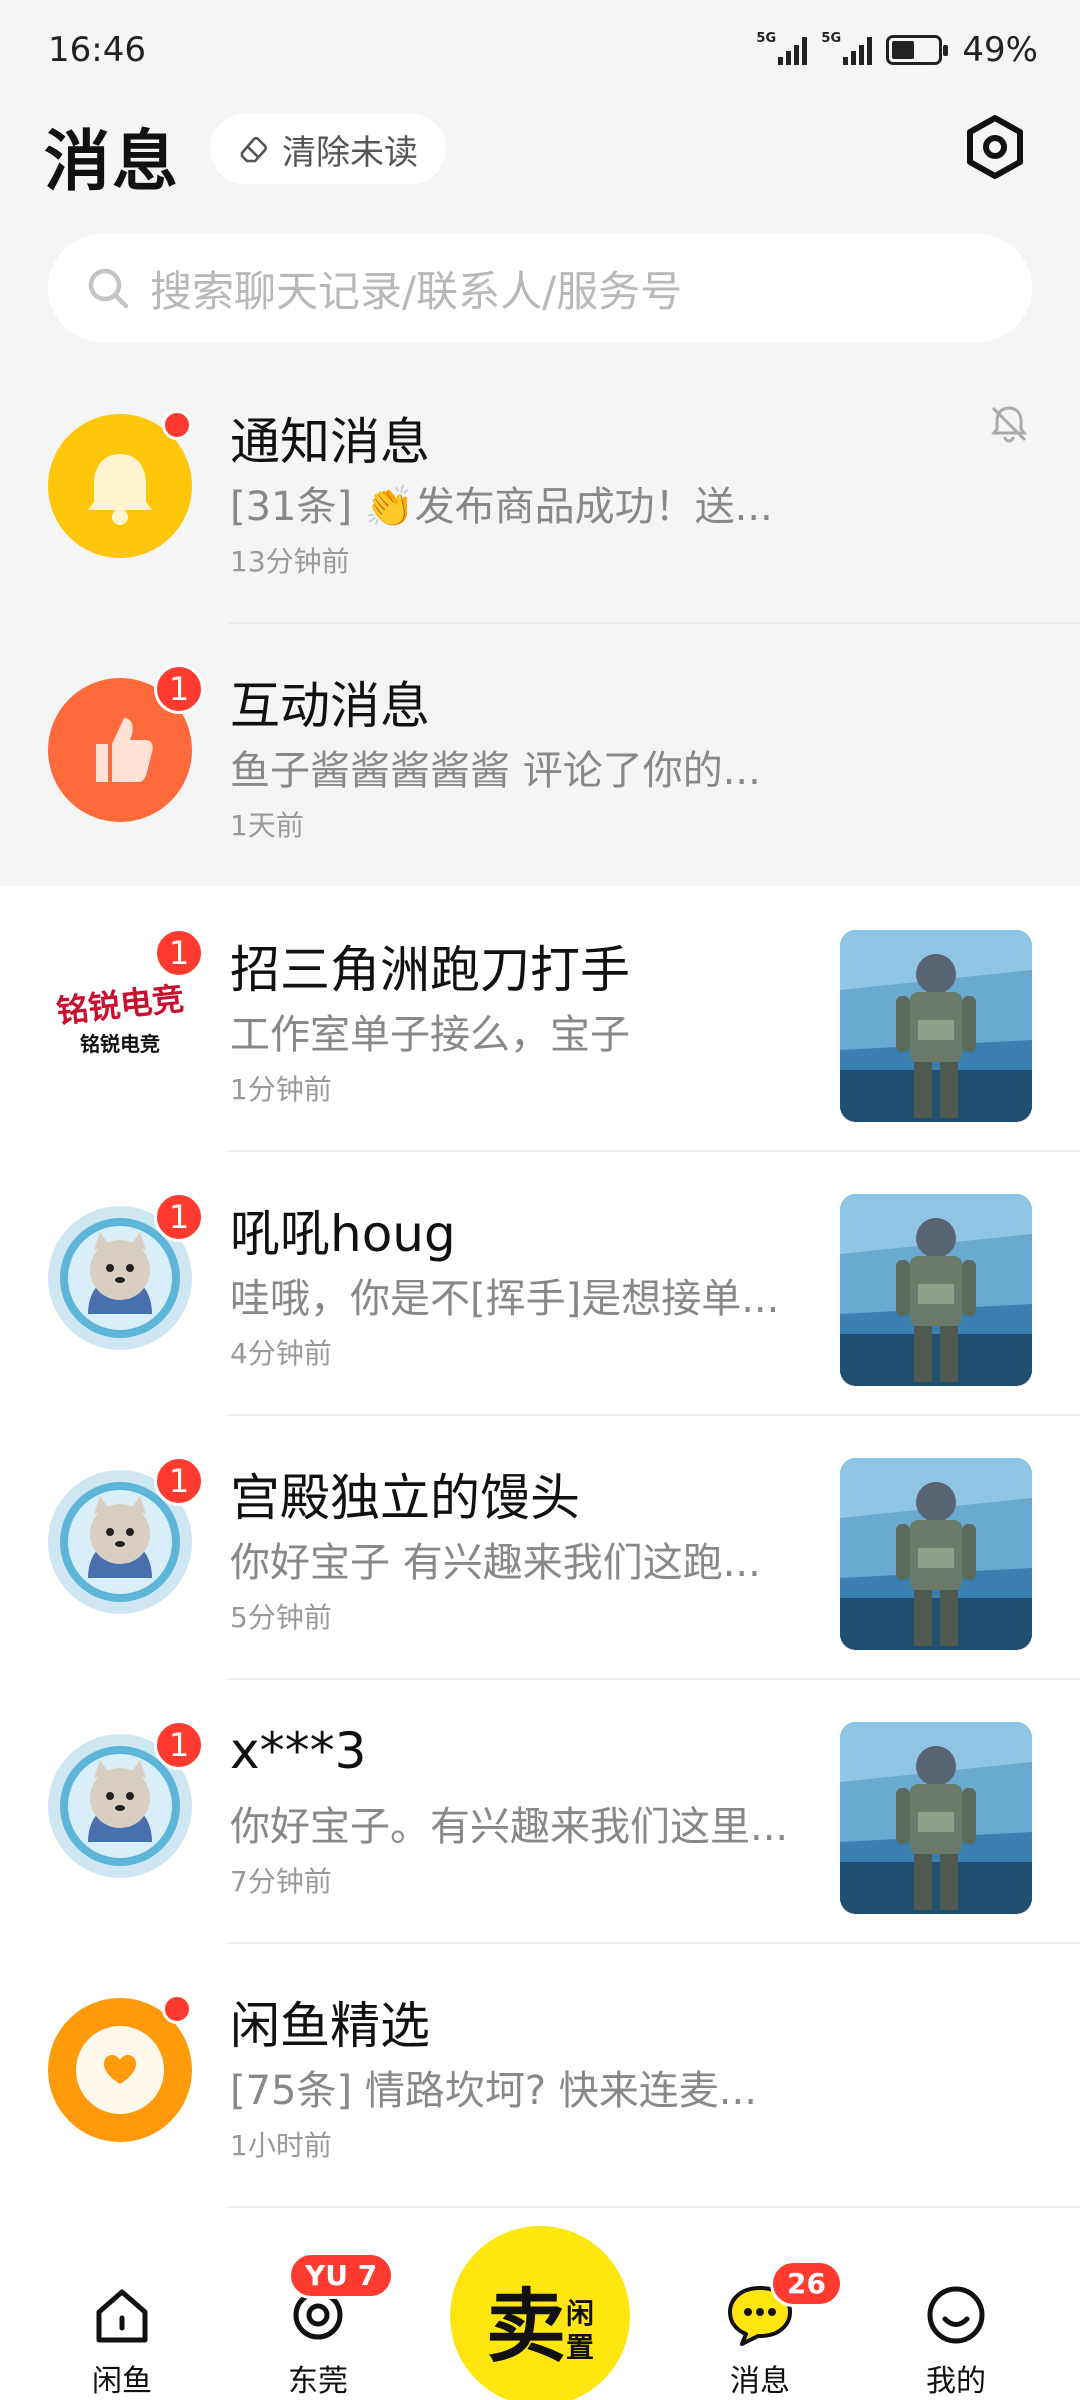 This screenshot has height=2400, width=1080. Describe the element at coordinates (341, 2275) in the screenshot. I see `city-badge: YU 7` at that location.